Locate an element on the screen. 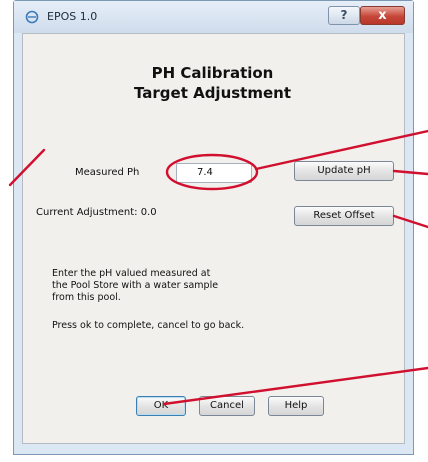 The width and height of the screenshot is (428, 462). callout-line-update is located at coordinates (410, 172).